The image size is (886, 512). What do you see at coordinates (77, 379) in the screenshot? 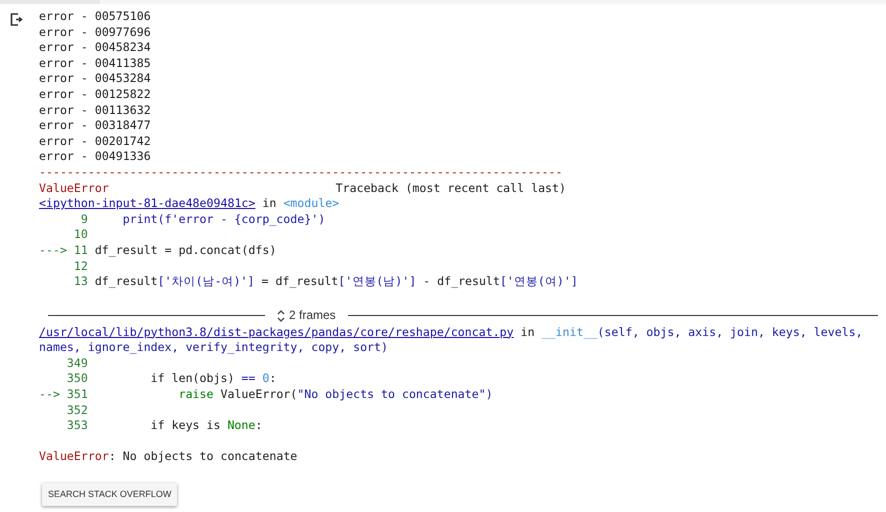
I see `line-number: 350` at bounding box center [77, 379].